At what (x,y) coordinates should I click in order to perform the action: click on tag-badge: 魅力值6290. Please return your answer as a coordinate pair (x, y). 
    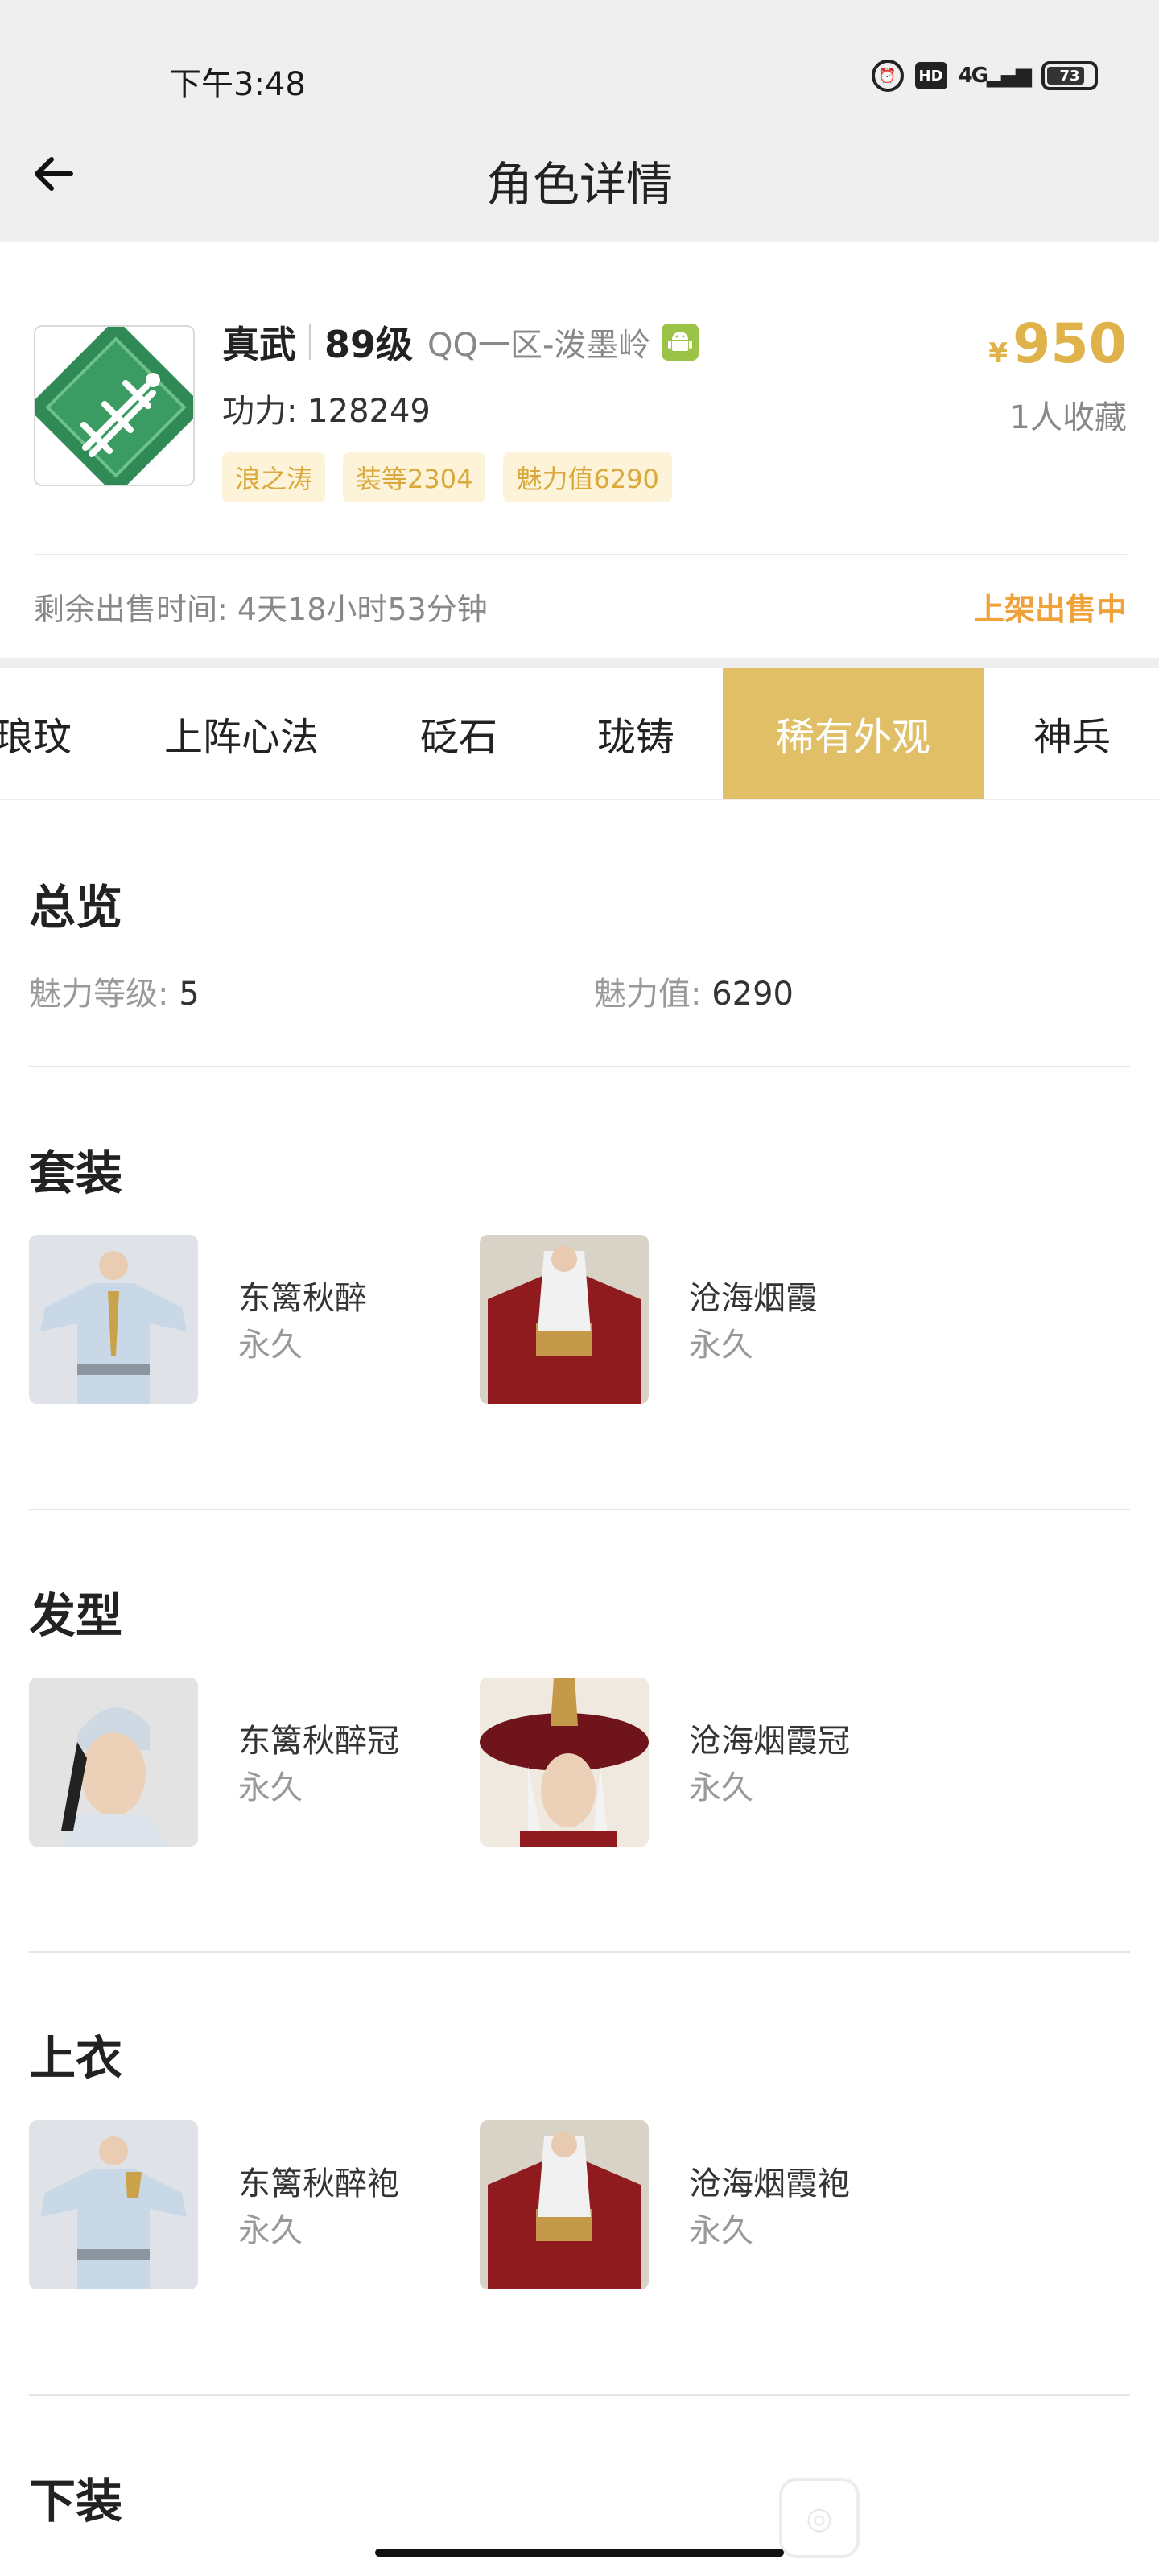
    Looking at the image, I should click on (587, 477).